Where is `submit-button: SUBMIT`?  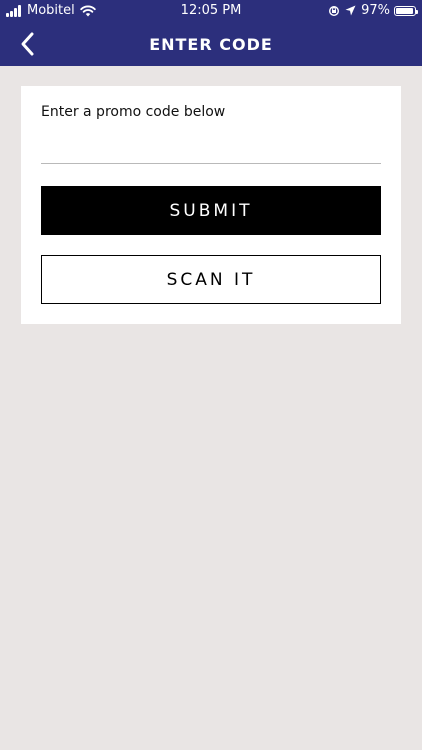 submit-button: SUBMIT is located at coordinates (211, 210).